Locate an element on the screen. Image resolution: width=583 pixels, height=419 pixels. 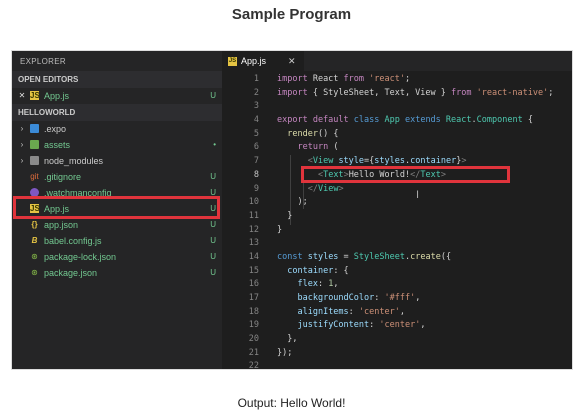
code-token: { StyleSheet, Text, View } is located at coordinates (381, 92).